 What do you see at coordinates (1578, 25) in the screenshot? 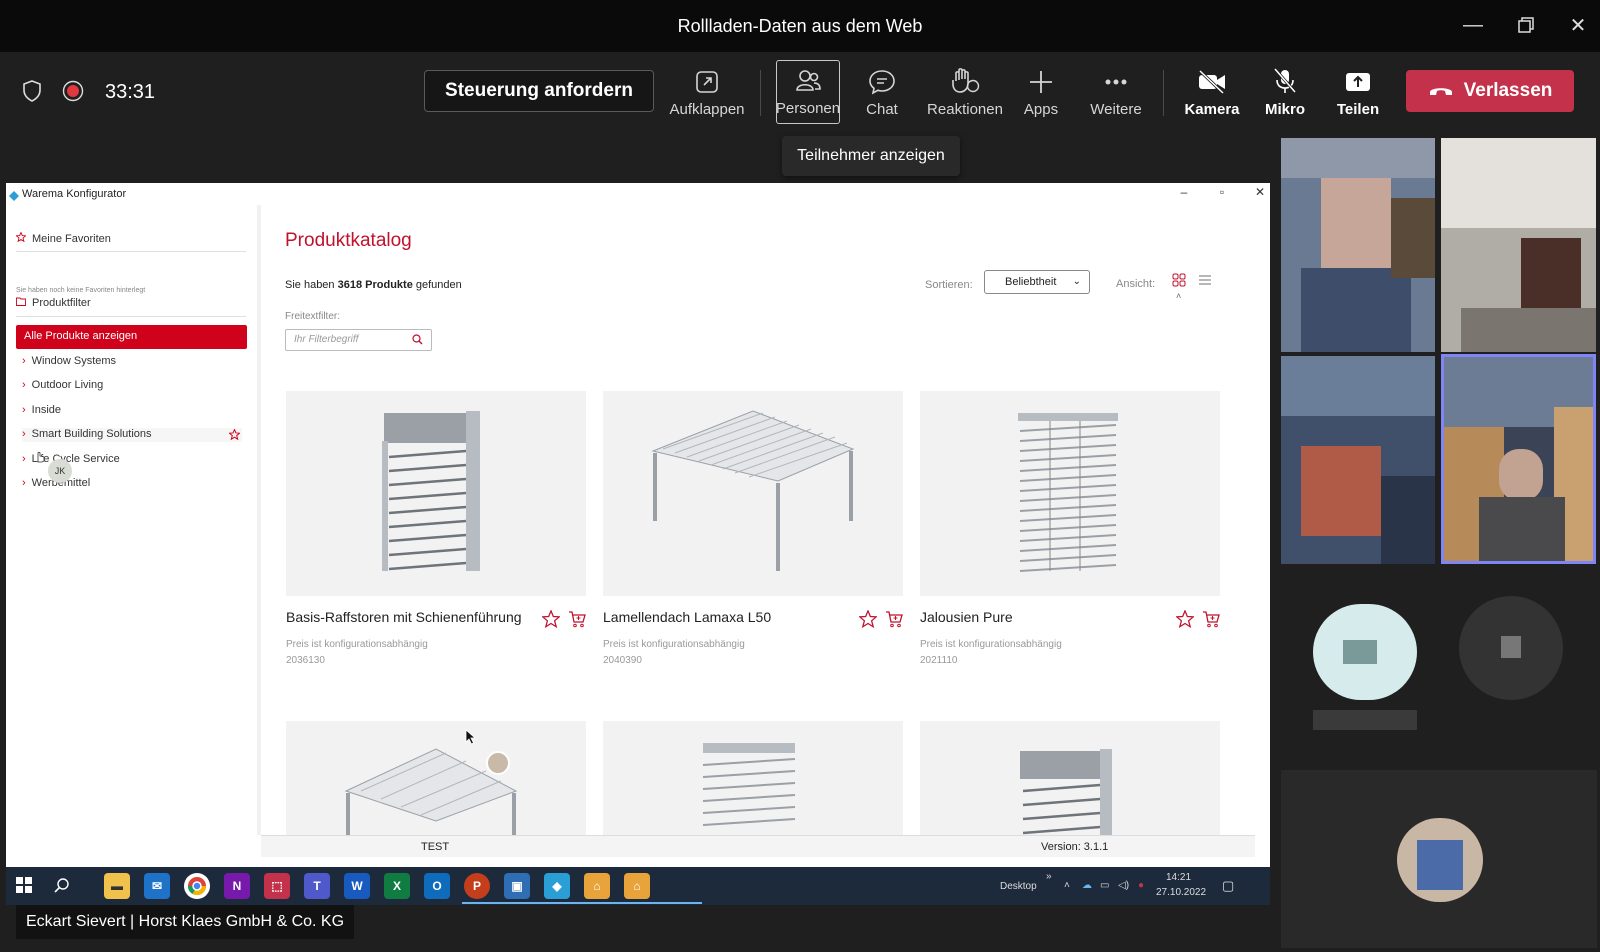
I see `close-button: ✕` at bounding box center [1578, 25].